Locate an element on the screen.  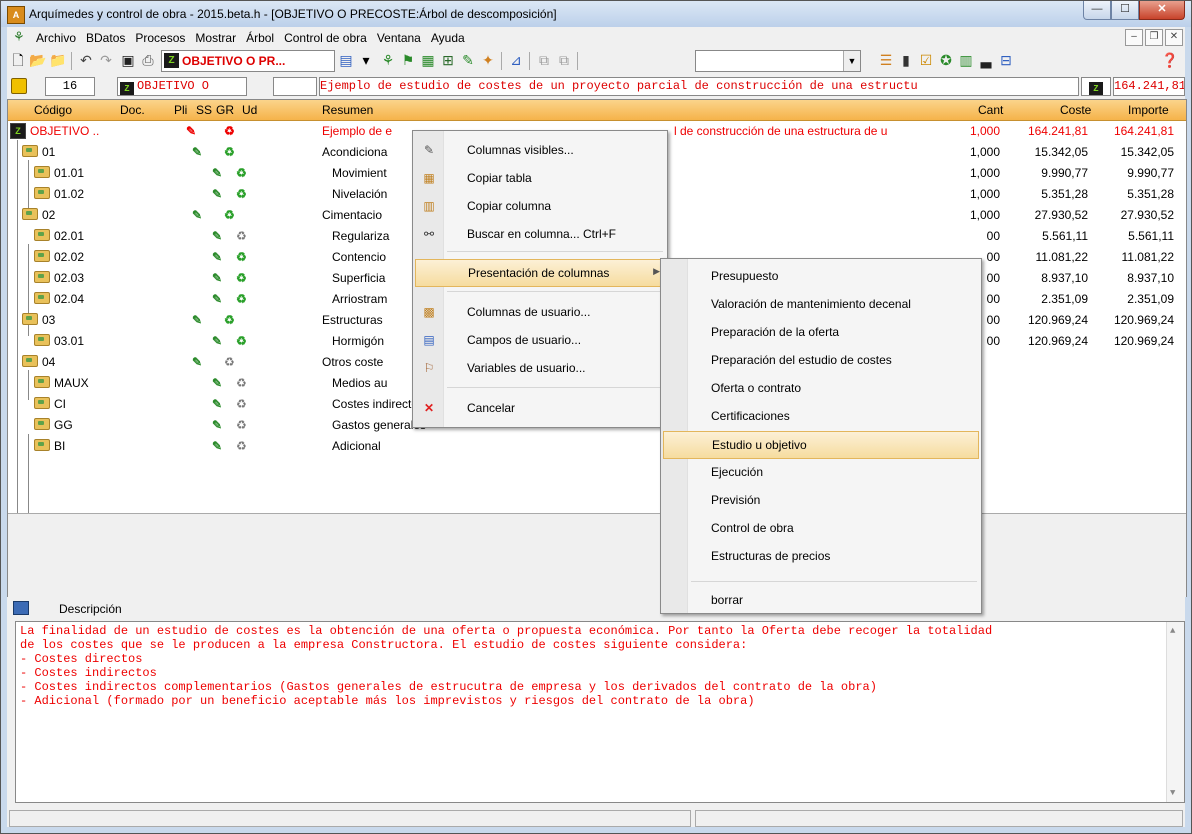
open-folder-icon: 📂 is located at coordinates (38, 60).